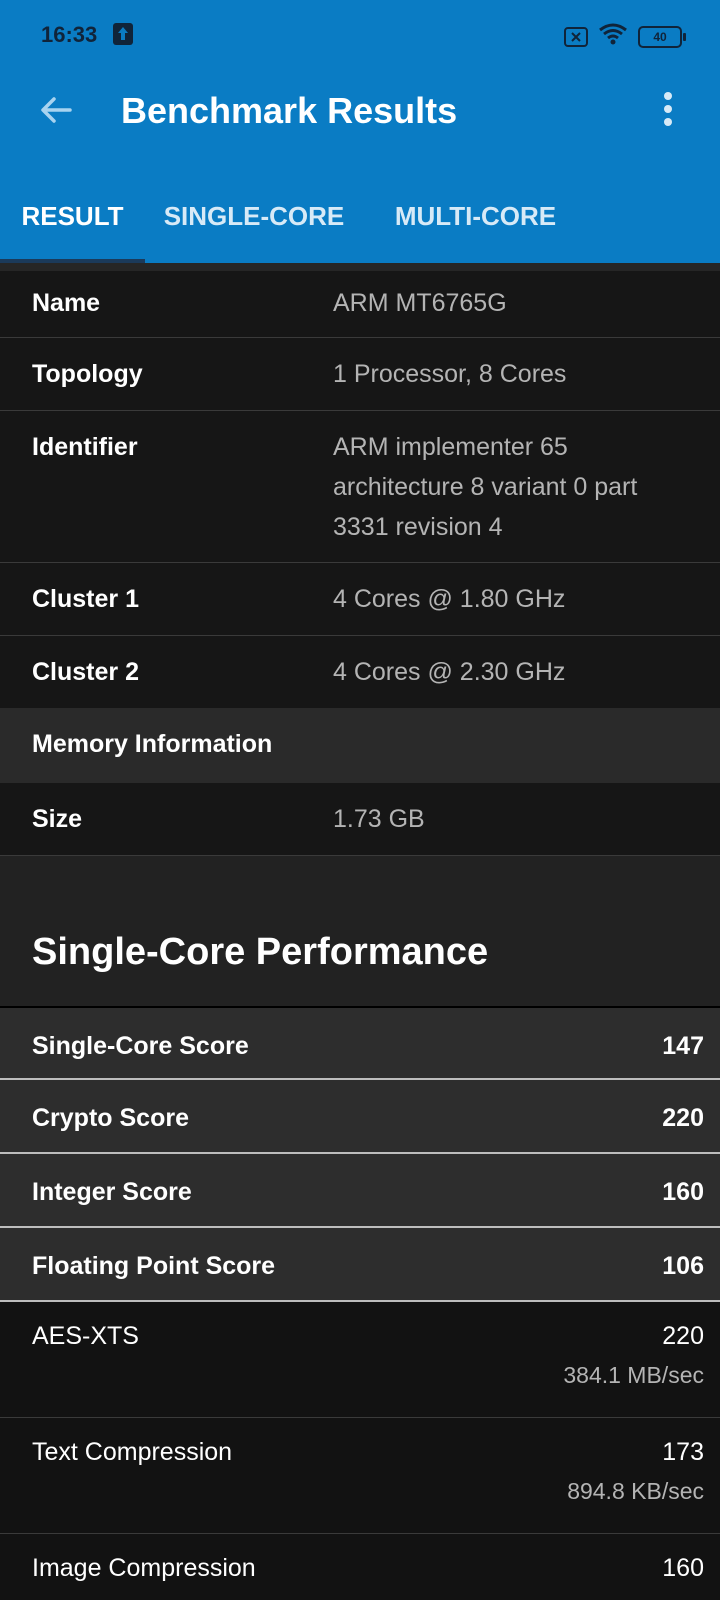 The image size is (720, 1600). I want to click on tab-single-core: SINGLE-CORE, so click(254, 221).